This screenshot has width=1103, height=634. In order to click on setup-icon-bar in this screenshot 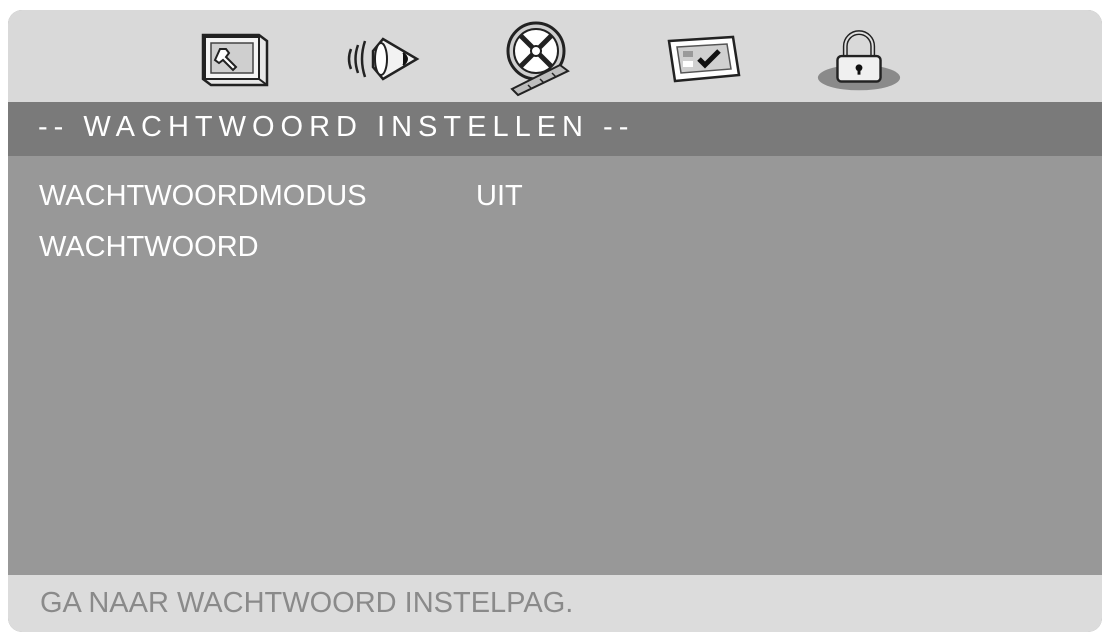, I will do `click(555, 56)`.